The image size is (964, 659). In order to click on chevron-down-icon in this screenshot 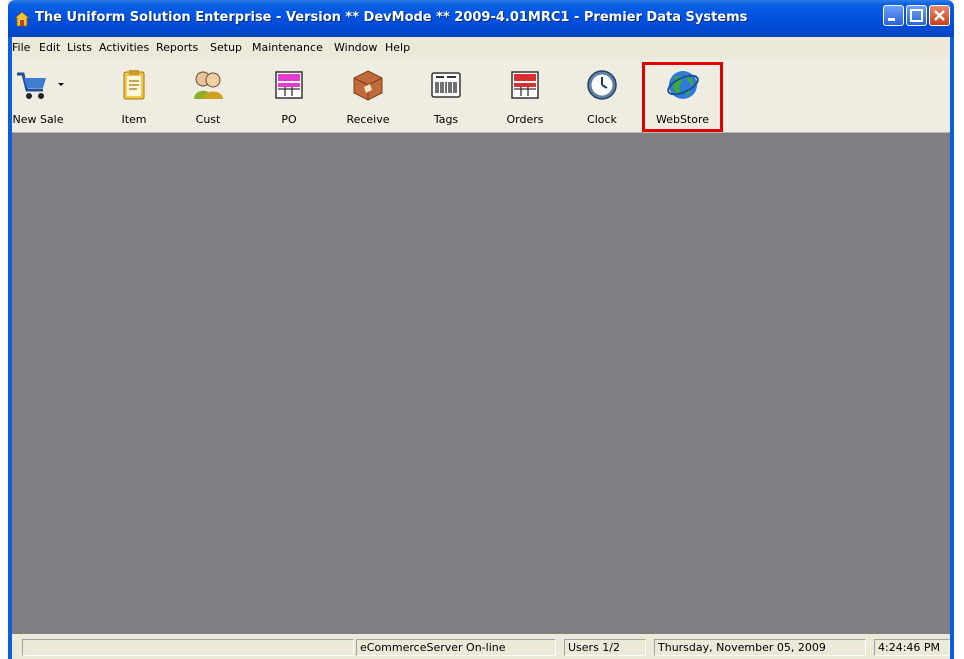, I will do `click(61, 85)`.